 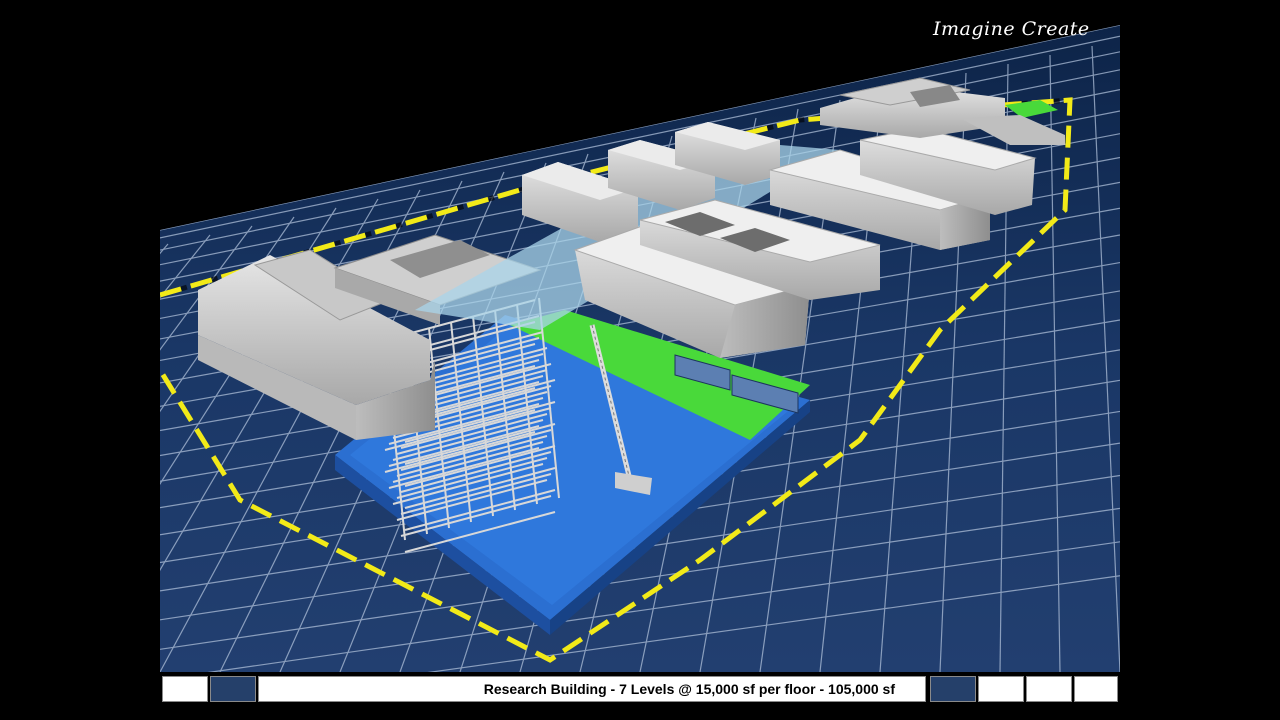 What do you see at coordinates (1011, 29) in the screenshot?
I see `brand-logo: Imagine Create` at bounding box center [1011, 29].